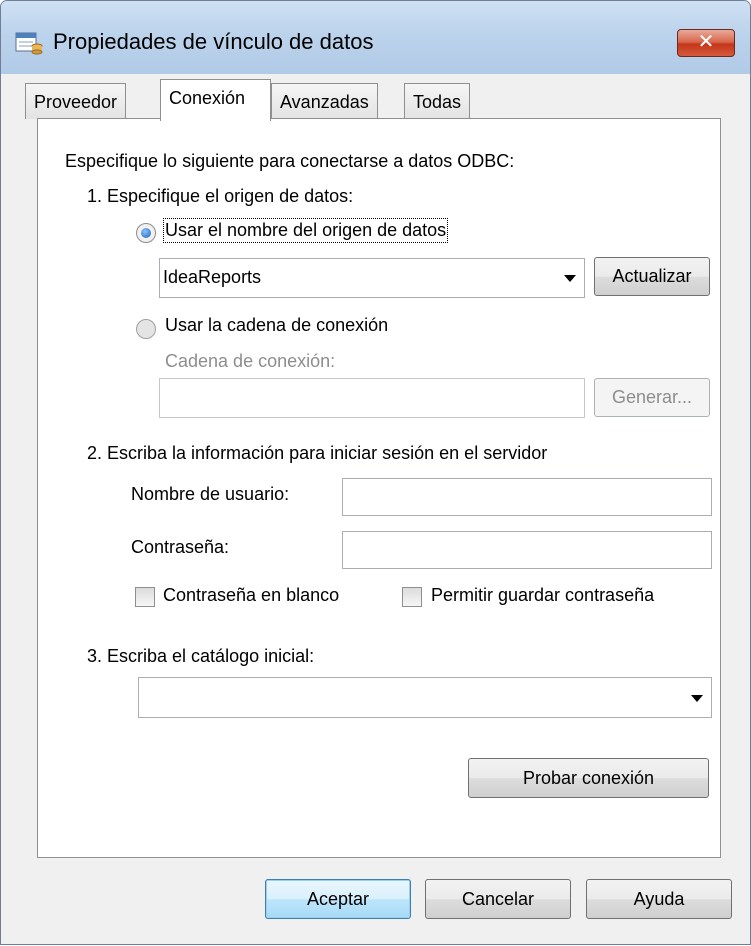 This screenshot has width=751, height=946. What do you see at coordinates (527, 550) in the screenshot?
I see `password-input` at bounding box center [527, 550].